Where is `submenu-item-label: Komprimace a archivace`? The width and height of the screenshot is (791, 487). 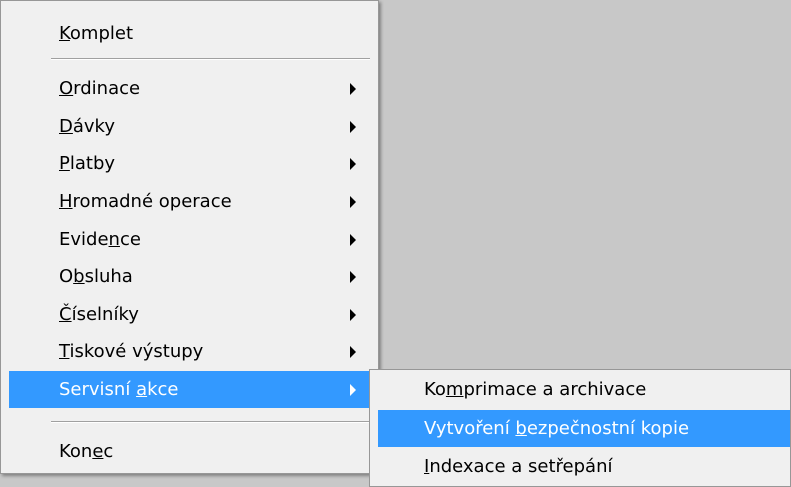
submenu-item-label: Komprimace a archivace is located at coordinates (535, 389).